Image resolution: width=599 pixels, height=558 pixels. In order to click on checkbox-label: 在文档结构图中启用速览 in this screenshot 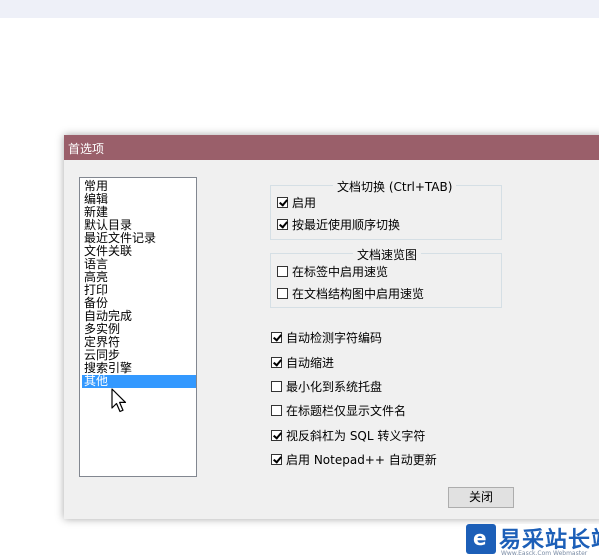, I will do `click(358, 294)`.